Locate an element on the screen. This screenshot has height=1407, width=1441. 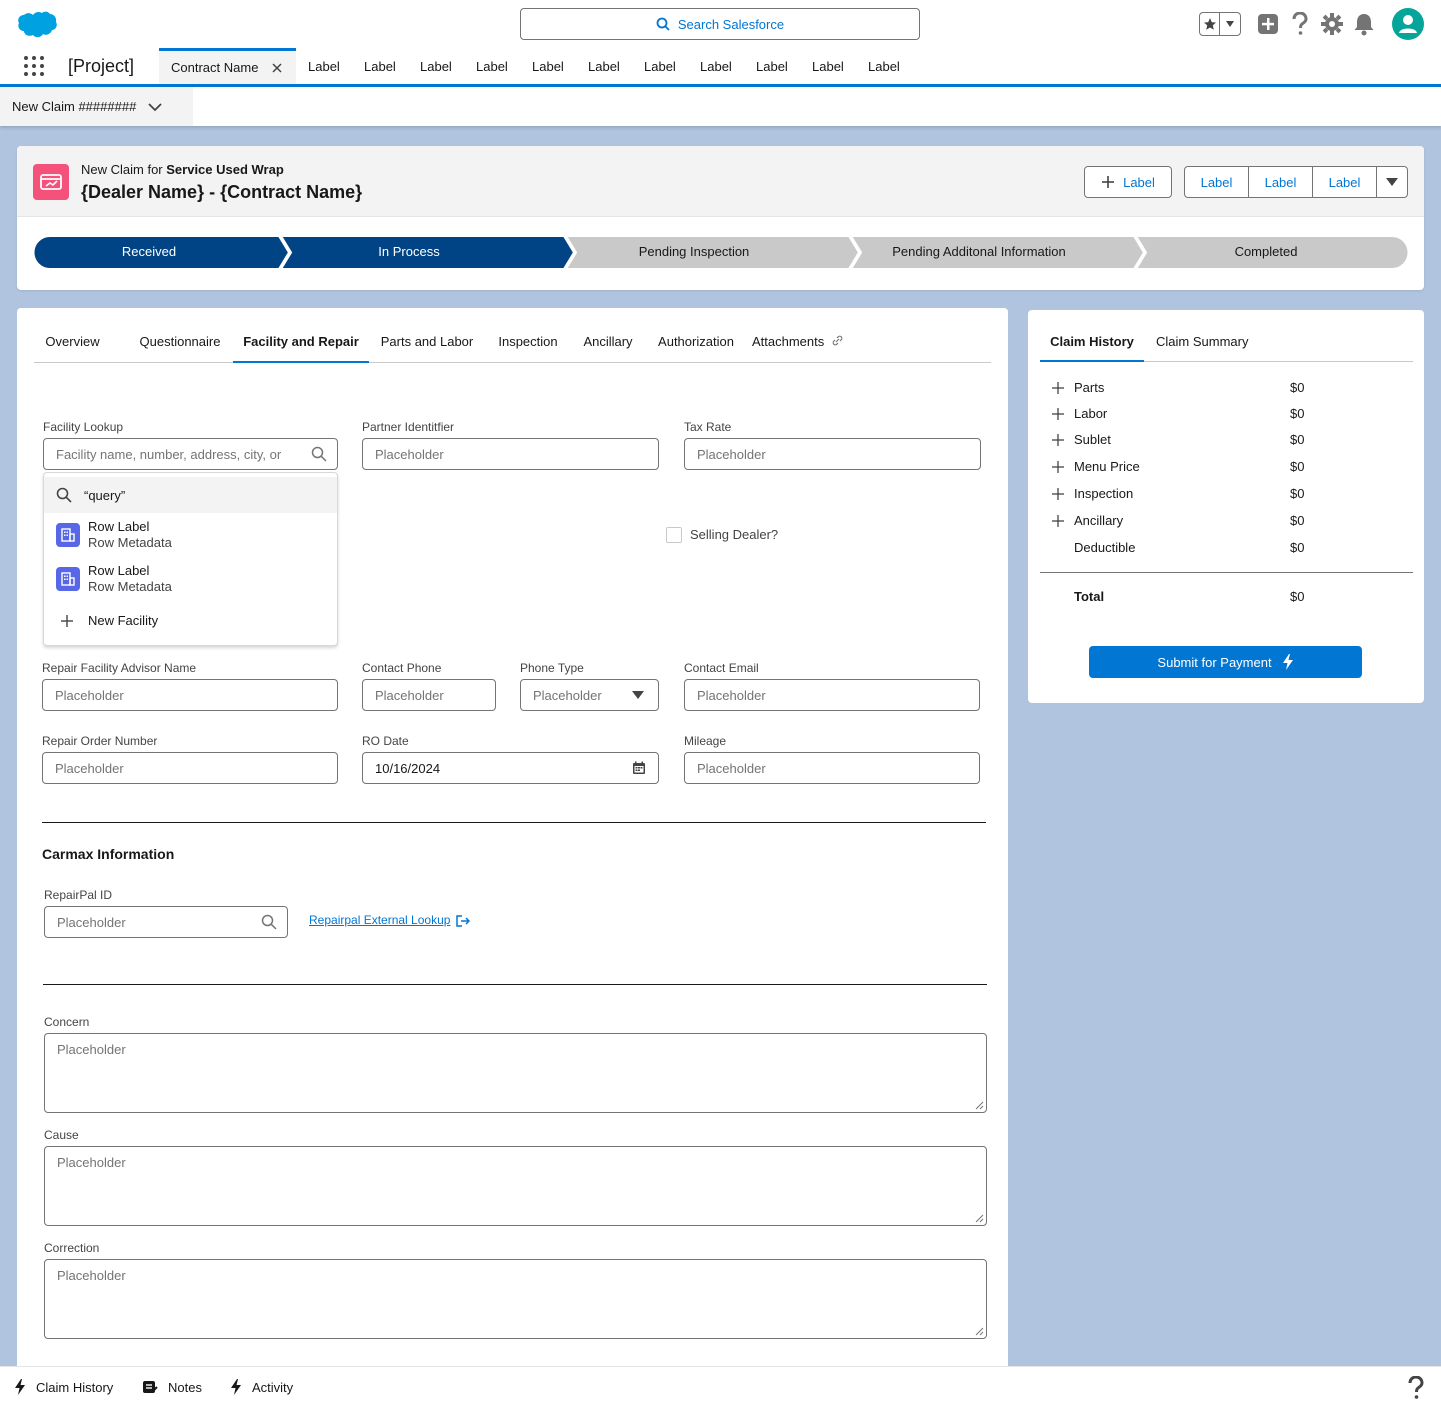
more-actions-button is located at coordinates (1392, 182).